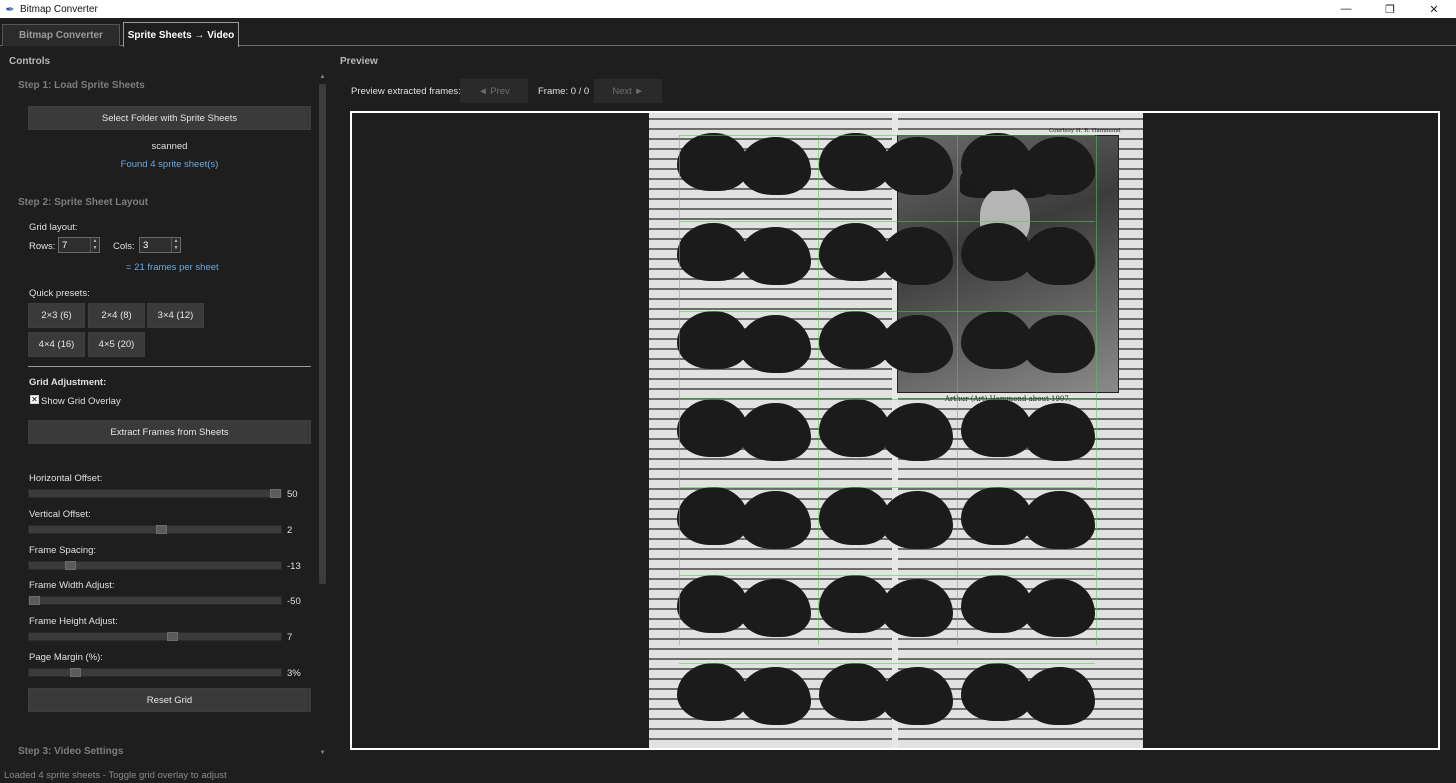 Image resolution: width=1456 pixels, height=783 pixels. Describe the element at coordinates (494, 91) in the screenshot. I see `prev-button: ◄ Prev` at that location.